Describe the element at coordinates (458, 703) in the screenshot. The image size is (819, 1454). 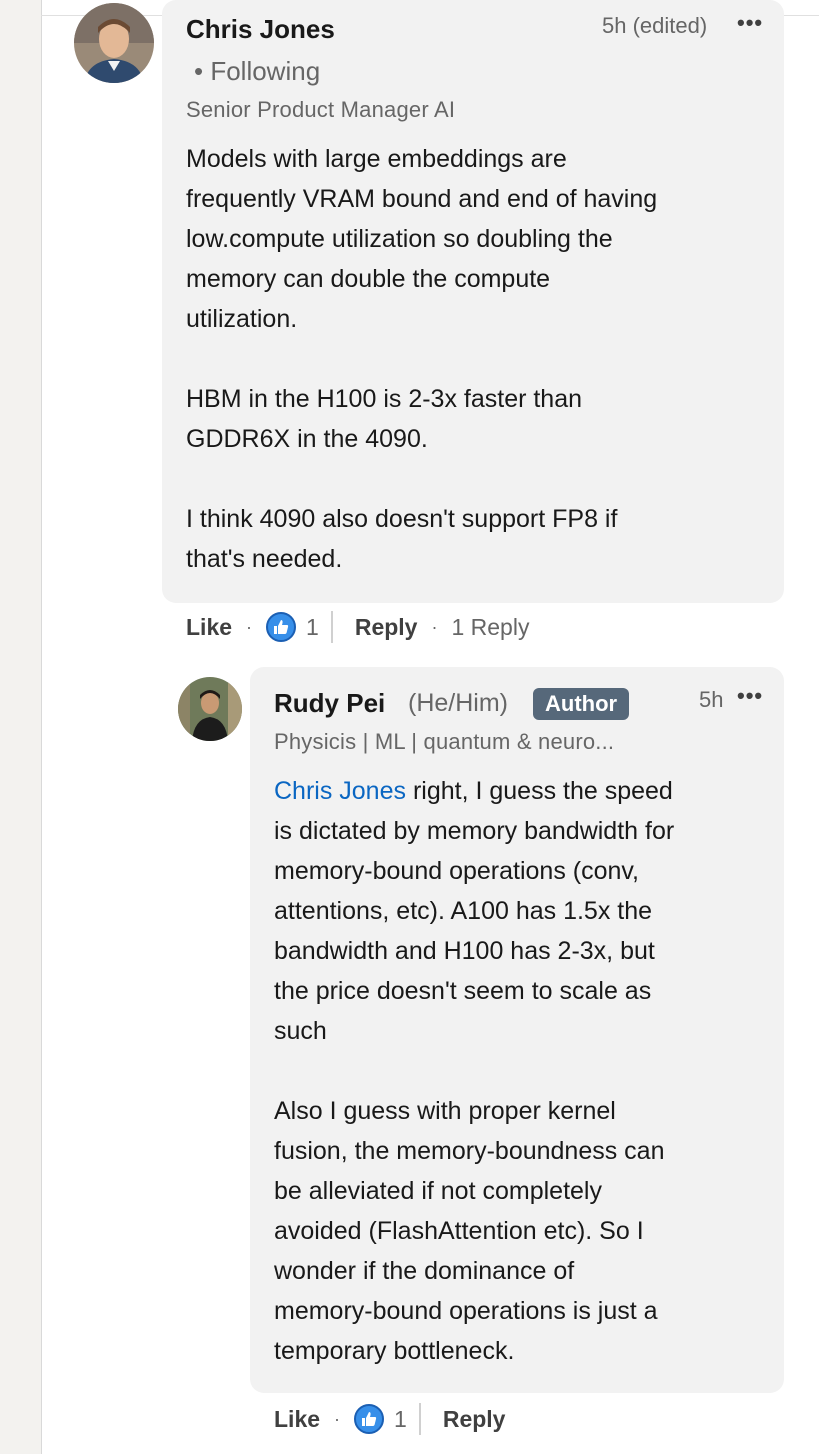
I see `reply-author-pronouns: (He/Him)` at that location.